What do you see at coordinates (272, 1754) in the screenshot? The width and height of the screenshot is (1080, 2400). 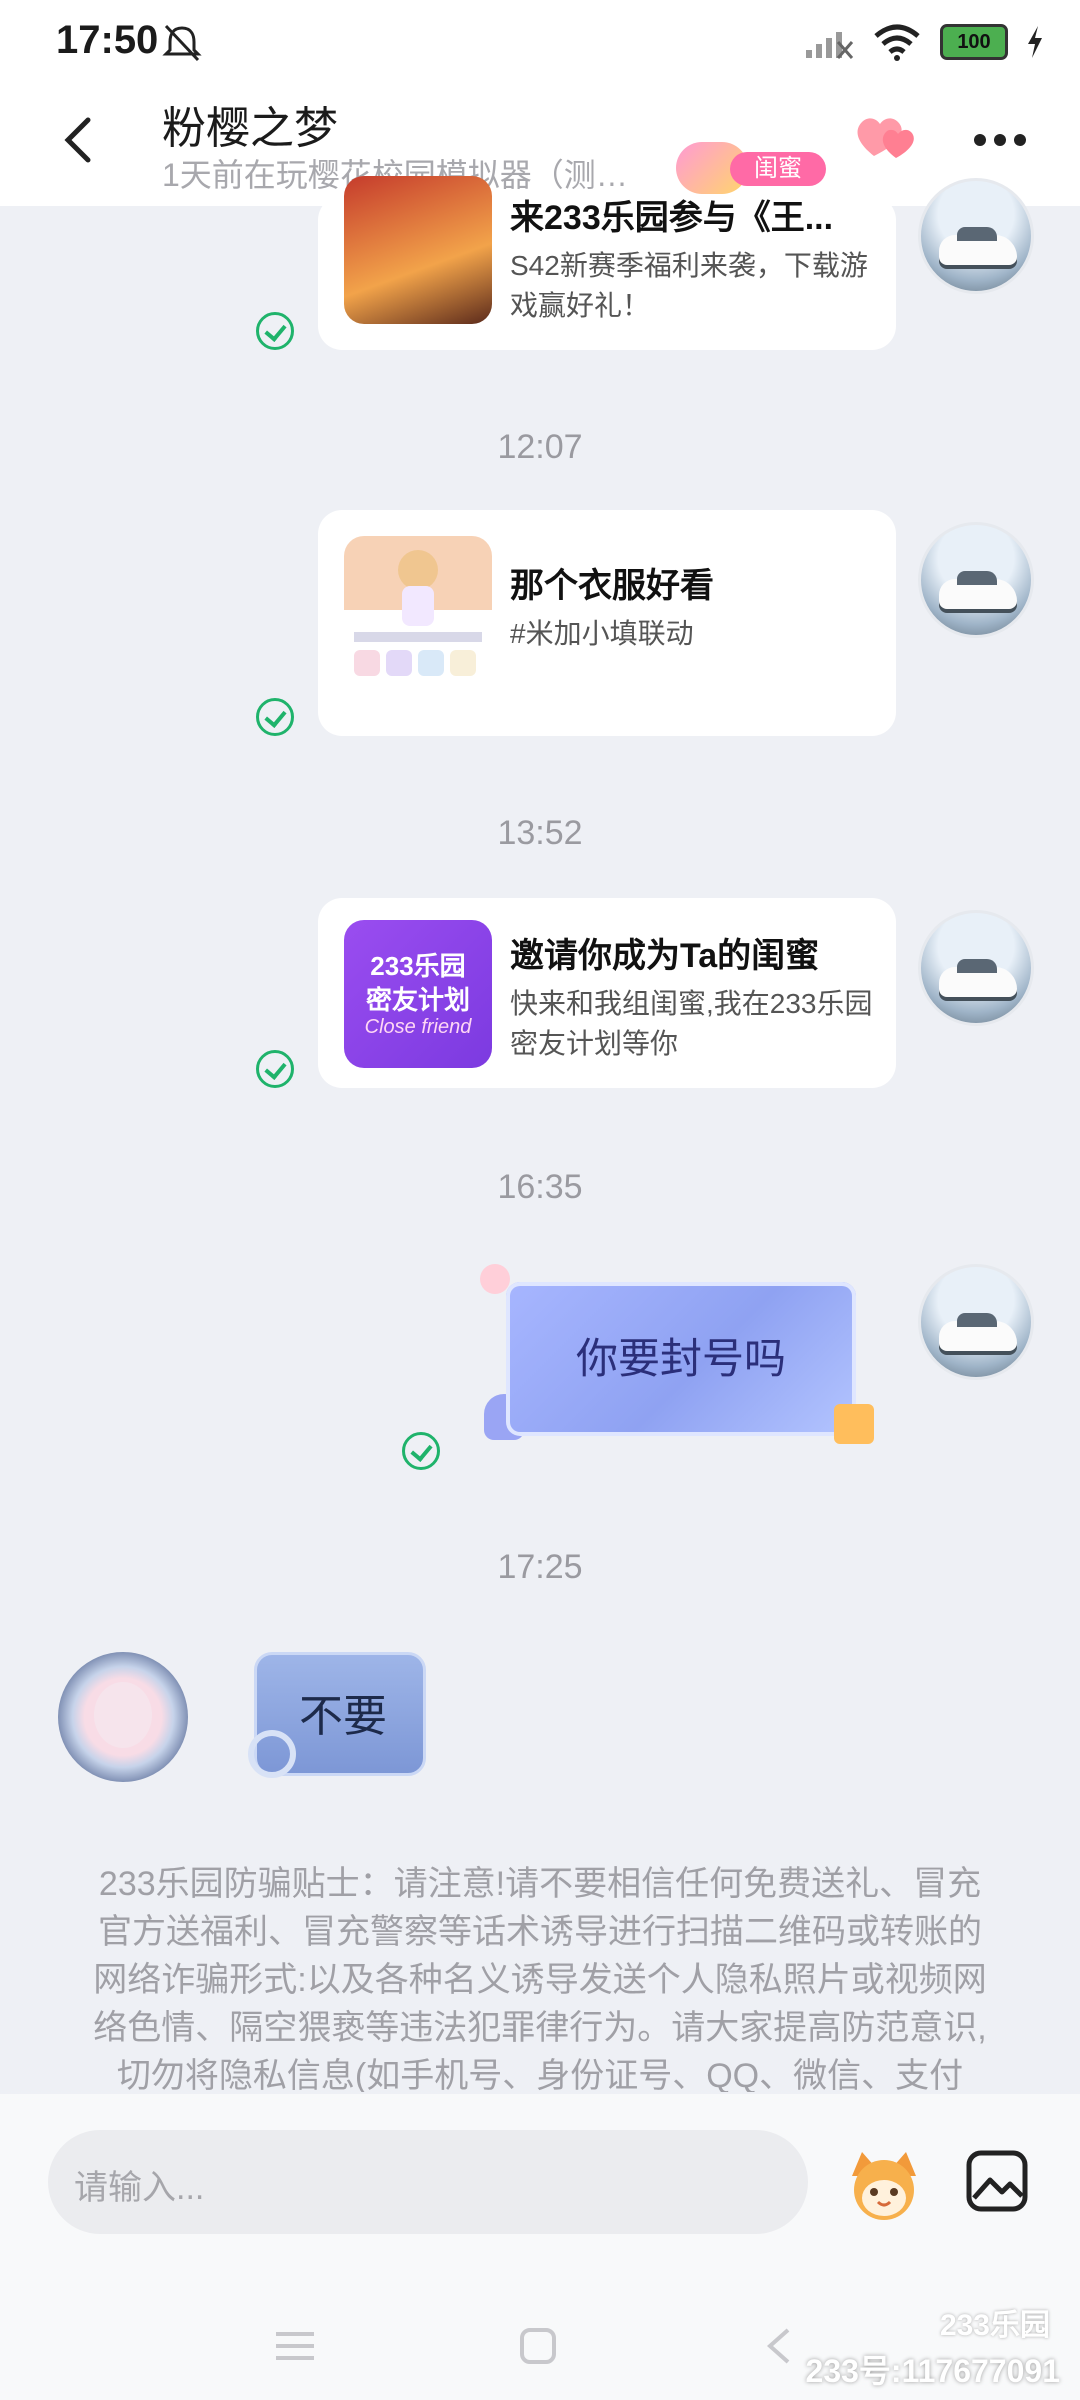 I see `bubble-ring-decoration-icon` at bounding box center [272, 1754].